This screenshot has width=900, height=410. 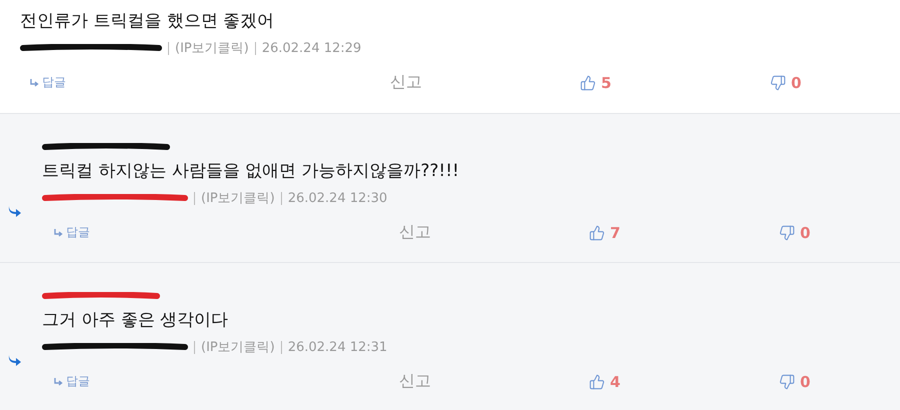 I want to click on like-button: 7, so click(x=684, y=233).